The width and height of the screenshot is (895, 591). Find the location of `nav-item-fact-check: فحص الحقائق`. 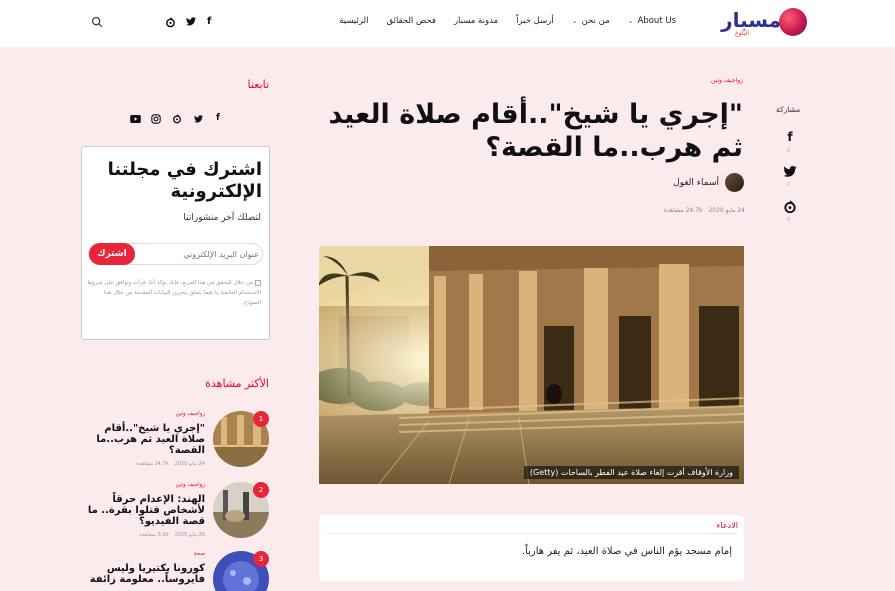

nav-item-fact-check: فحص الحقائق is located at coordinates (411, 21).